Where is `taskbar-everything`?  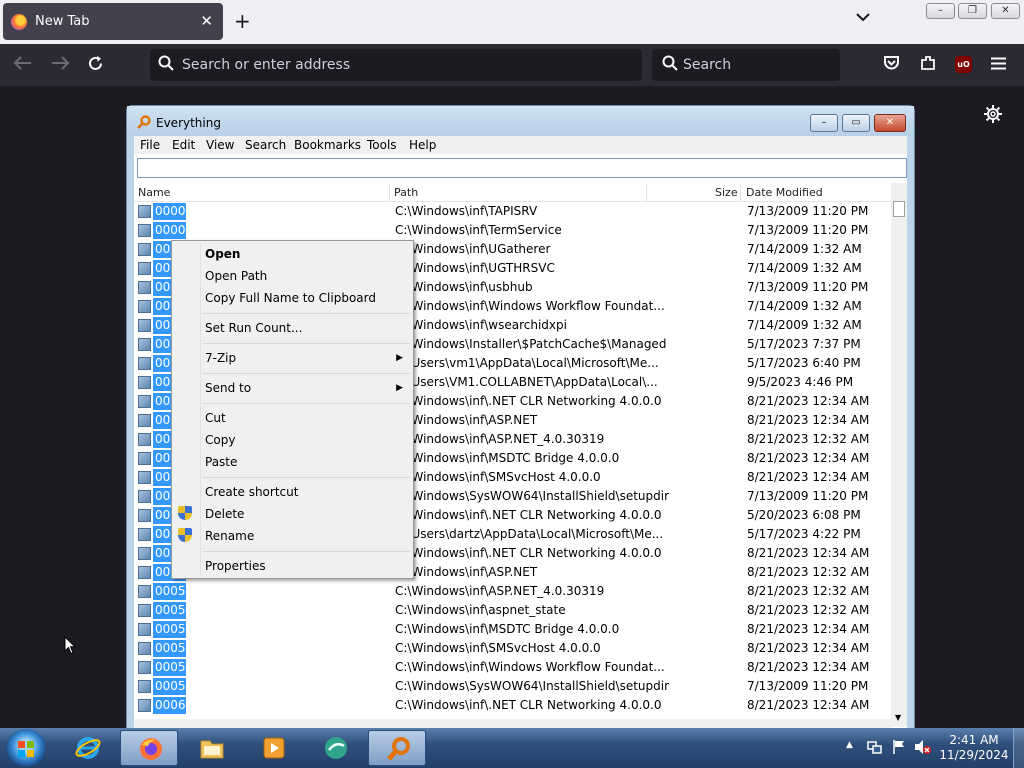
taskbar-everything is located at coordinates (397, 748).